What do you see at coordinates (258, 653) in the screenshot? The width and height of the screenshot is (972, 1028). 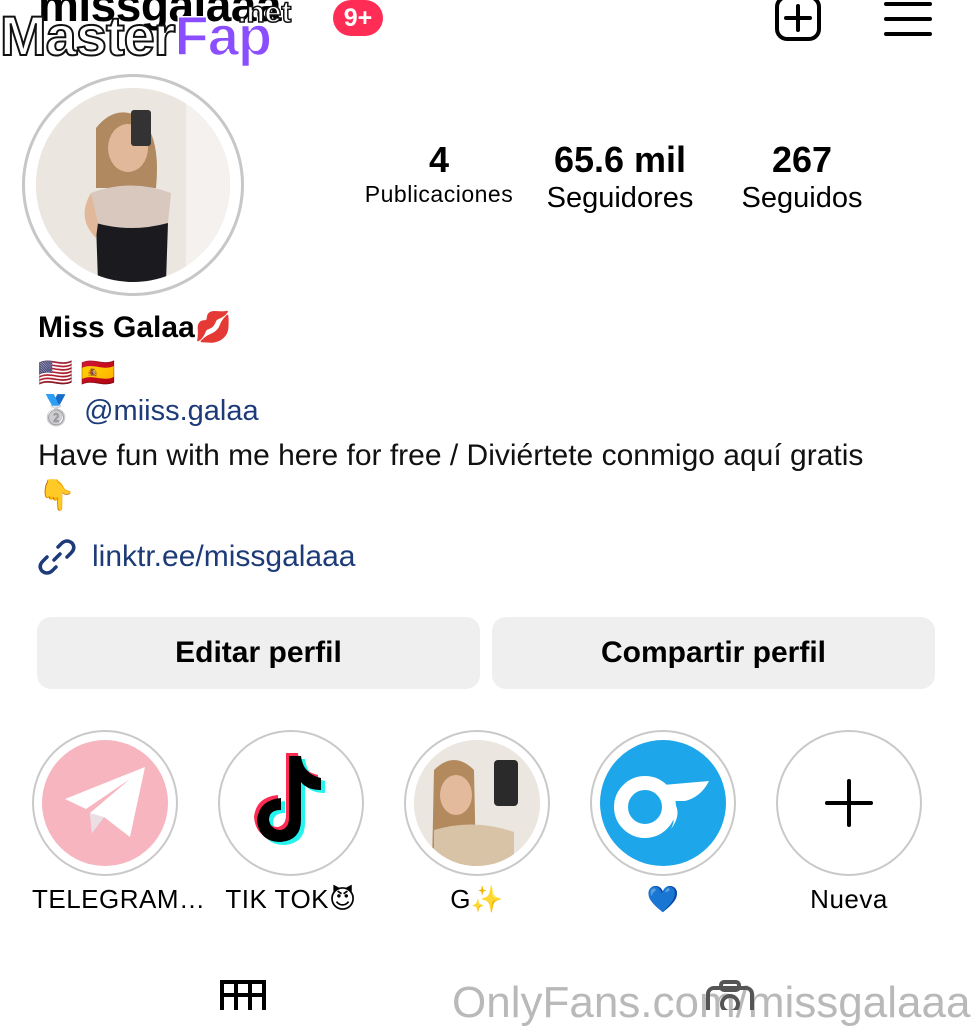 I see `edit-profile-button: Editar perfil` at bounding box center [258, 653].